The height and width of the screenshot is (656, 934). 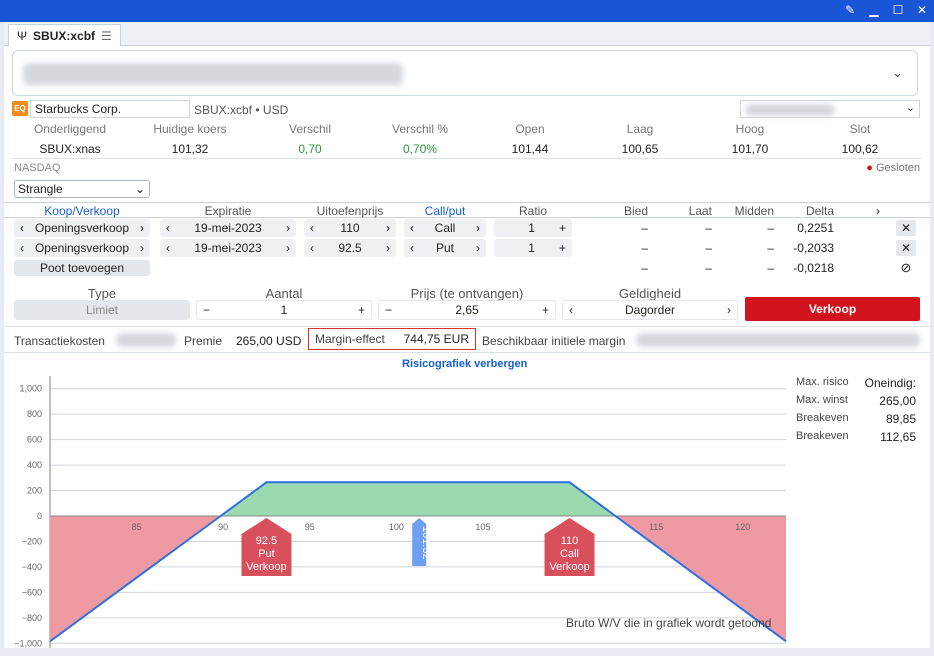 I want to click on stat-value: 112,65, so click(x=898, y=437).